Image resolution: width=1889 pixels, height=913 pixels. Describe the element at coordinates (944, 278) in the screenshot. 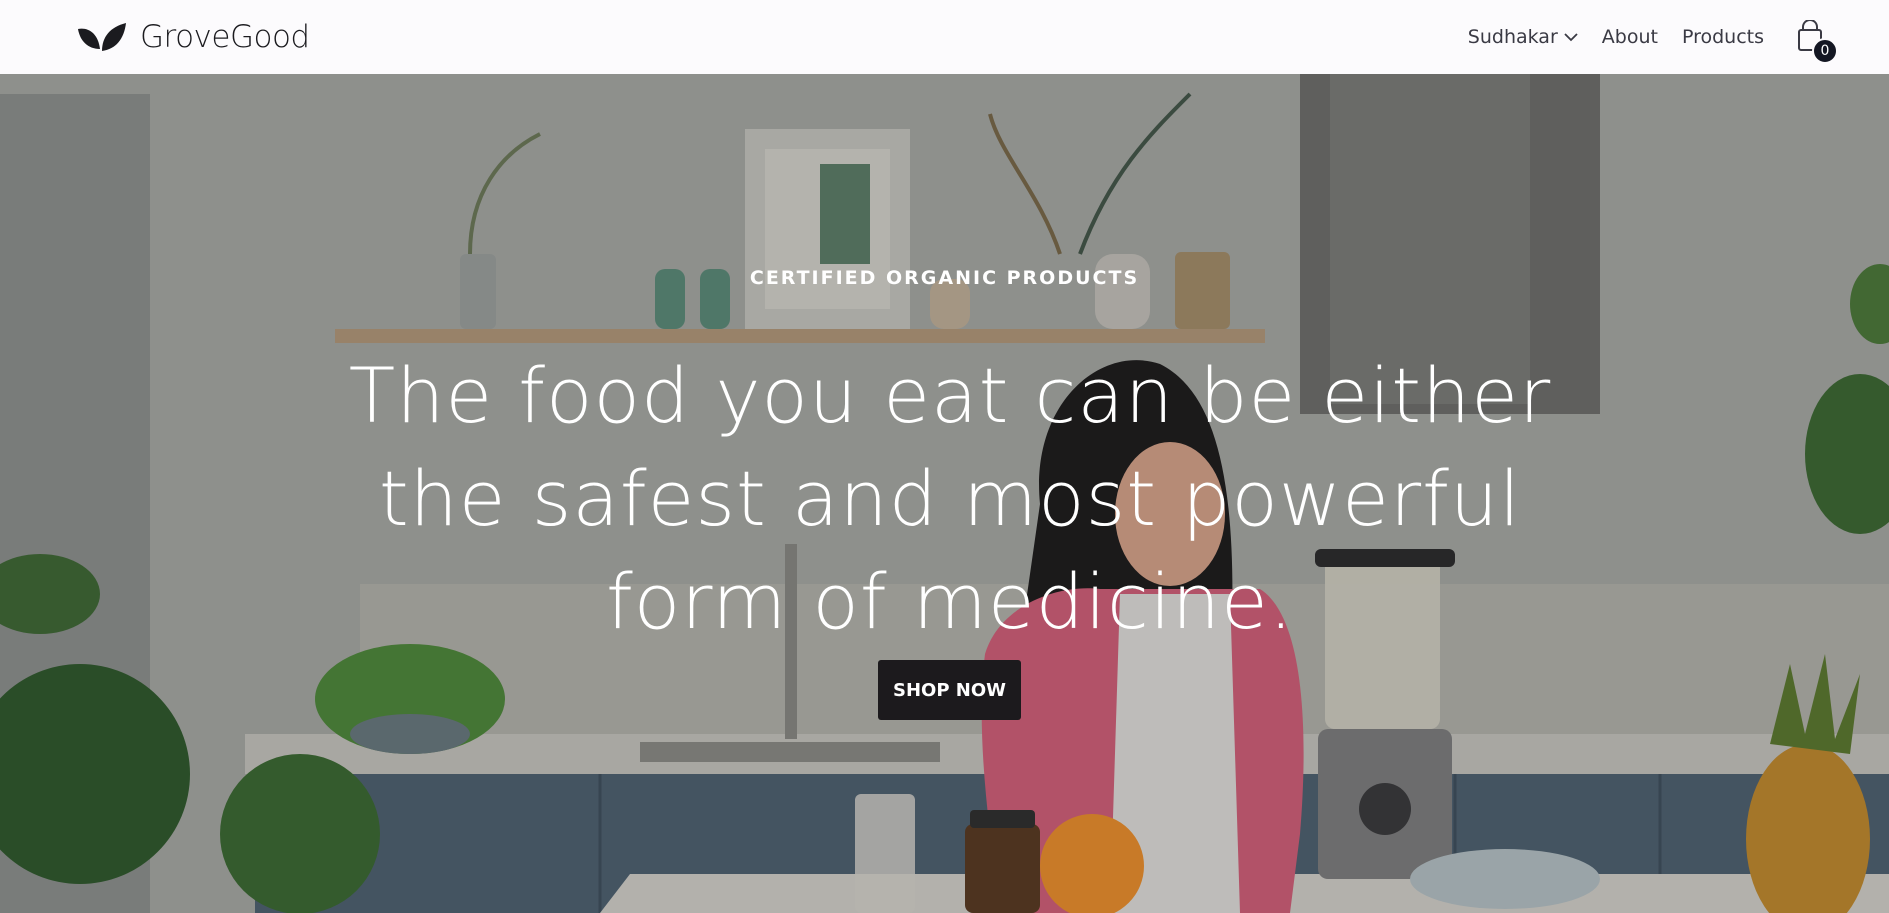

I see `hero-eyebrow: CERTIFIED ORGANIC PRODUCTS` at that location.